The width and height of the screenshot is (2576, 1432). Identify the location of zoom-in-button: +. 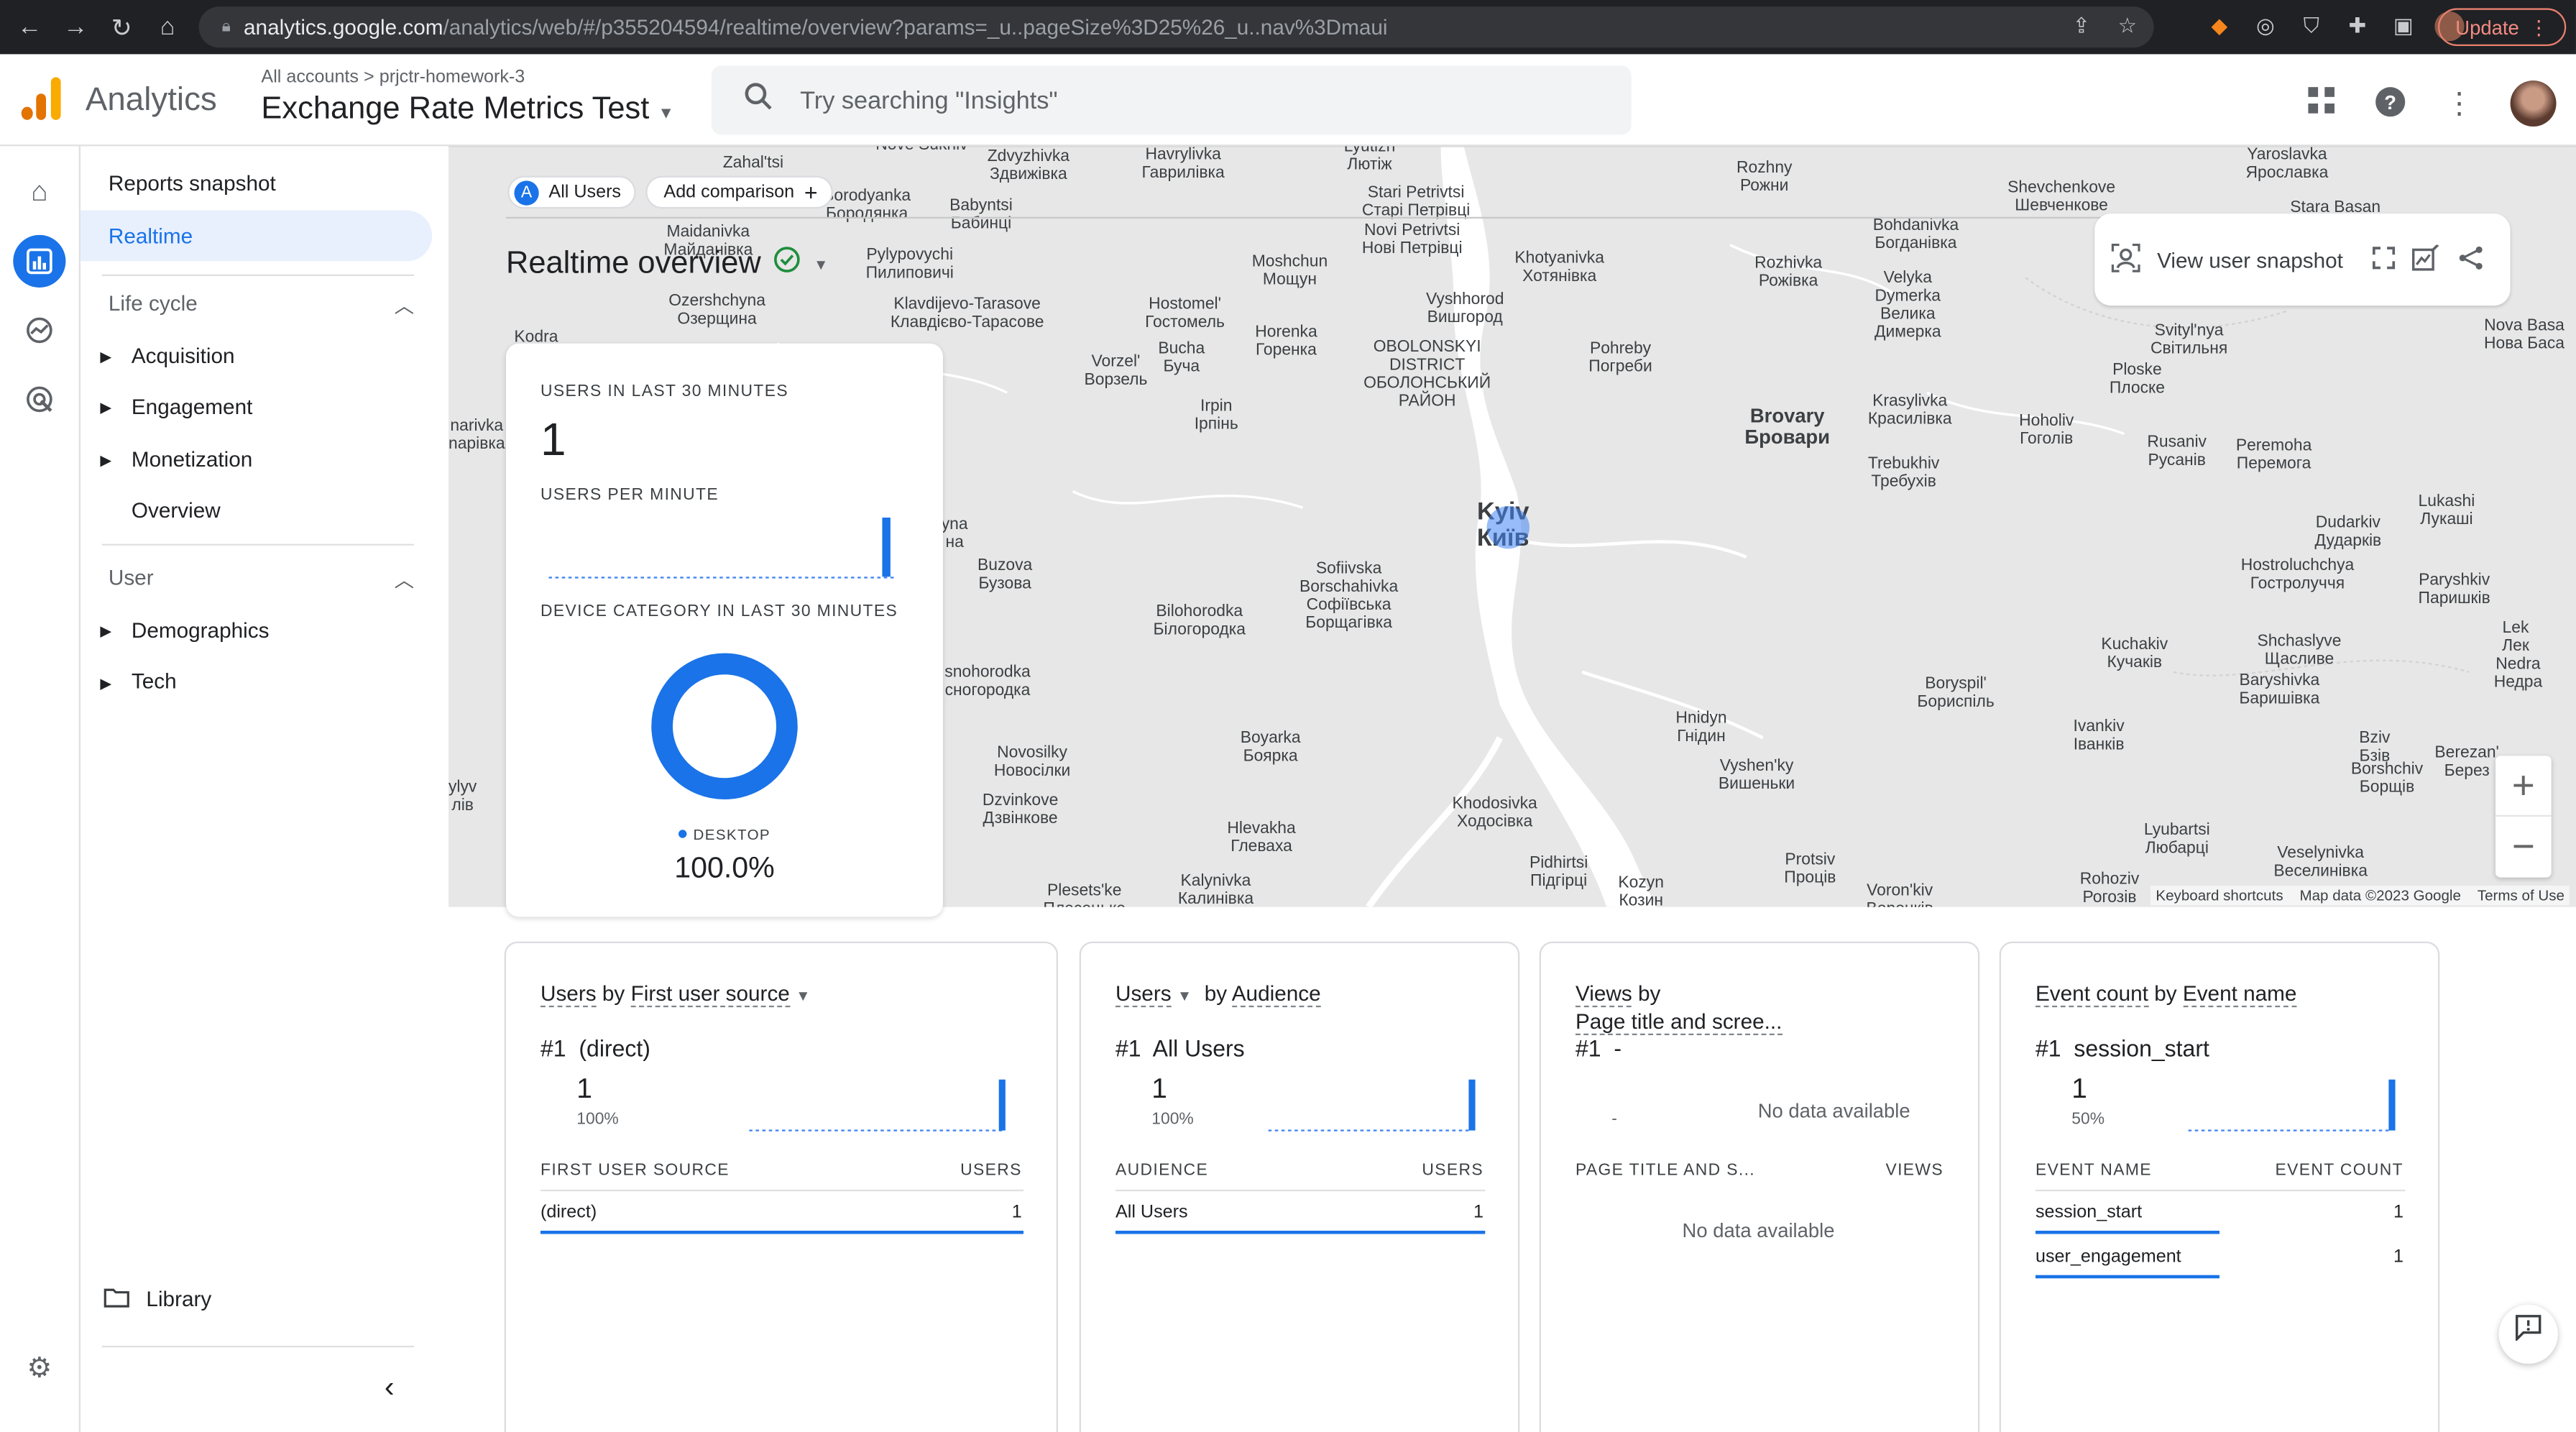
(2523, 786).